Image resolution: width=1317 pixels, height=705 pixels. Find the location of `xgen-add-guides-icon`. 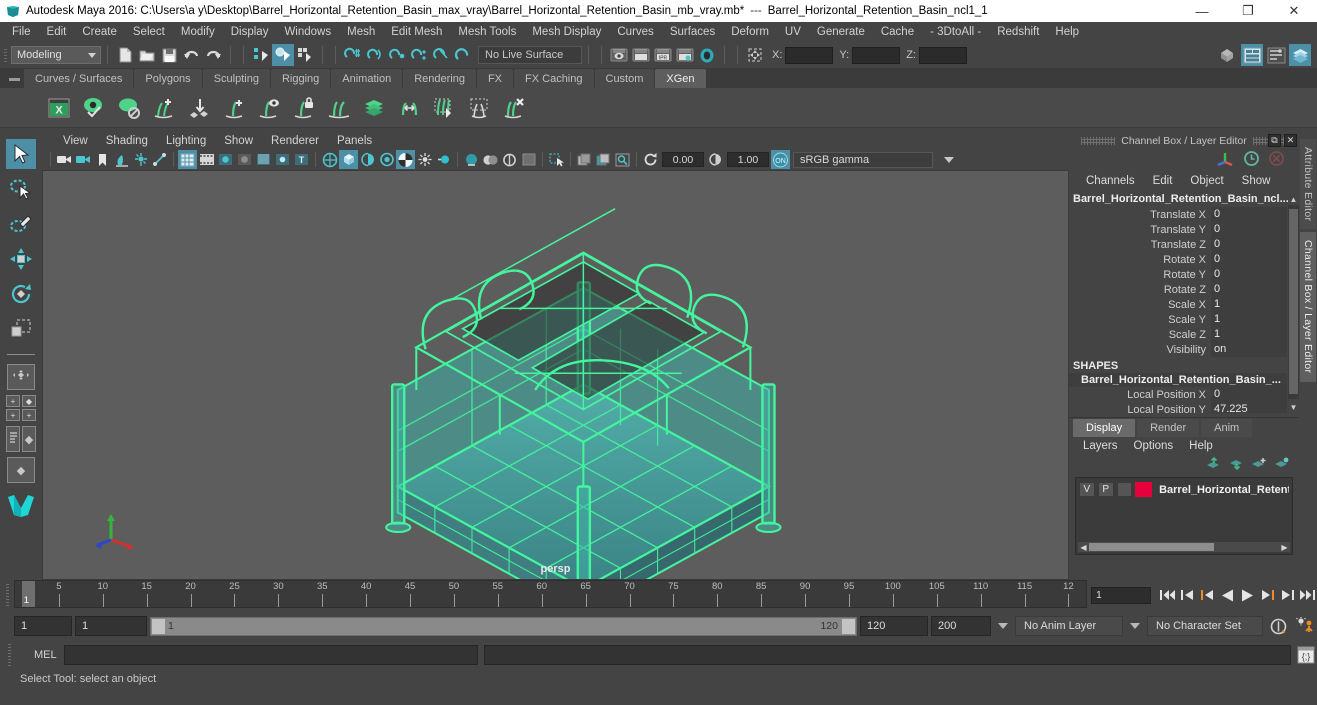

xgen-add-guides-icon is located at coordinates (164, 108).